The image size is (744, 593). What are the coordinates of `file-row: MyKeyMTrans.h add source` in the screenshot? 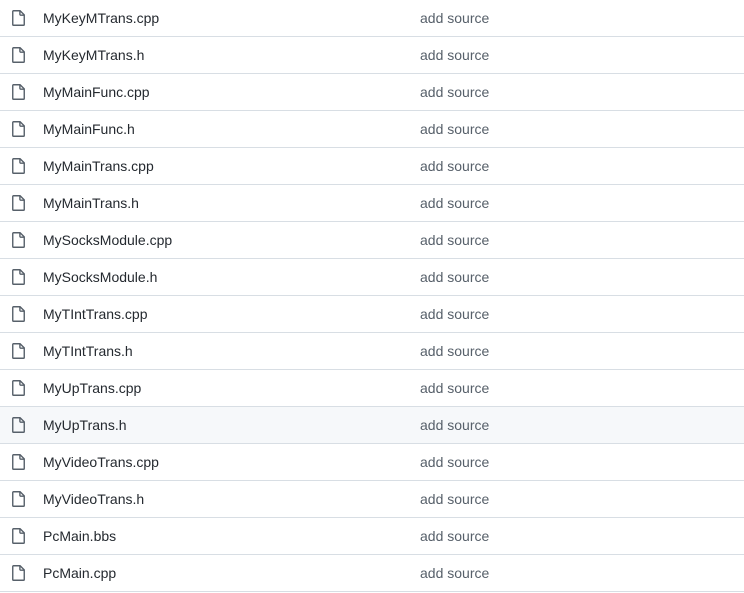 It's located at (372, 55).